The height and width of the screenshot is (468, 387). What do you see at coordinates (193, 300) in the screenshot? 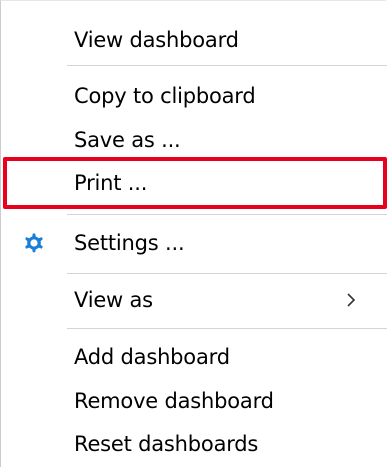
I see `menu-item-view-as: View as` at bounding box center [193, 300].